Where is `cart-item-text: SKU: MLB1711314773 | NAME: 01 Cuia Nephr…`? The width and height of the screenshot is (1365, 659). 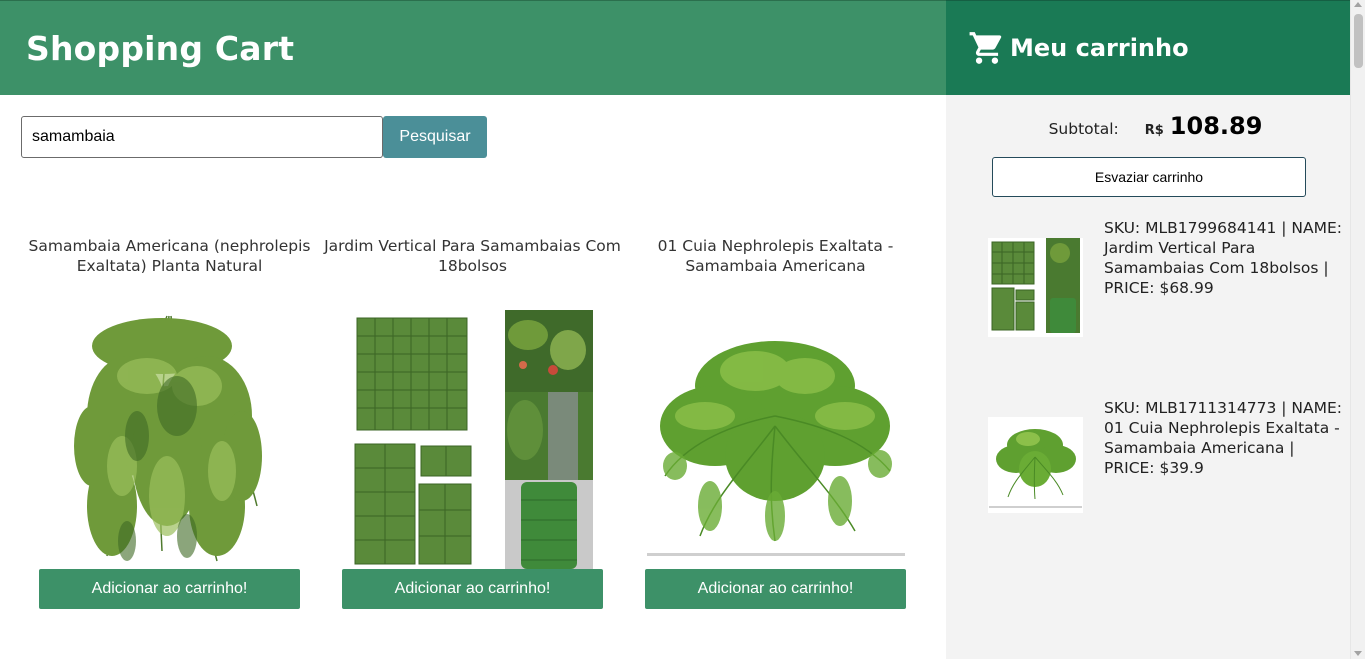
cart-item-text: SKU: MLB1711314773 | NAME: 01 Cuia Nephr… is located at coordinates (1223, 438).